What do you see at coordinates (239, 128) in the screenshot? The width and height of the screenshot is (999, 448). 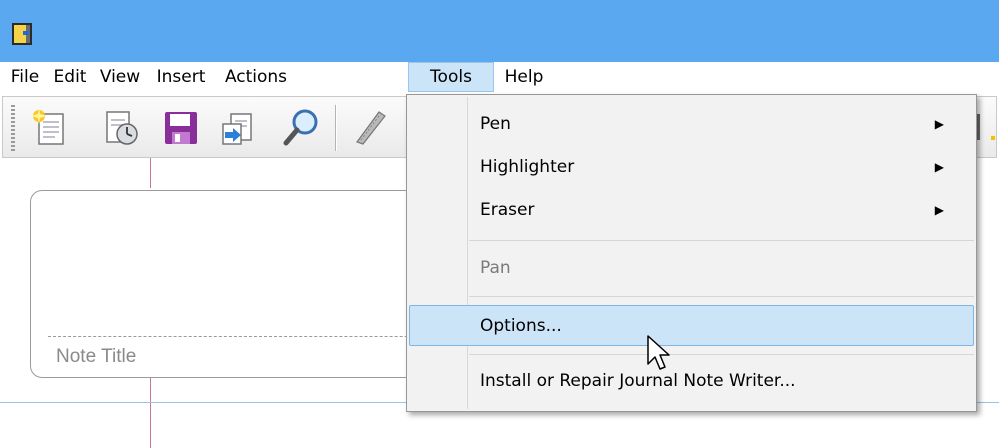 I see `export-icon` at bounding box center [239, 128].